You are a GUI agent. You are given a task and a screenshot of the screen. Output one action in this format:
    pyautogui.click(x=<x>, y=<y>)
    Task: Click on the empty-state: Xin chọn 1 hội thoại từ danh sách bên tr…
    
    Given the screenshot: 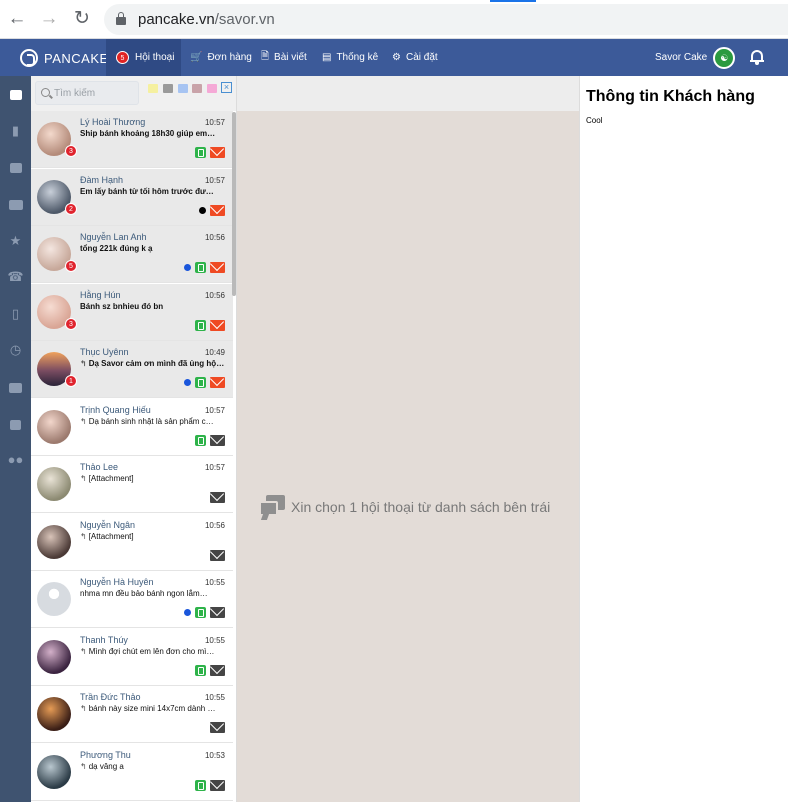 What is the action you would take?
    pyautogui.click(x=405, y=507)
    